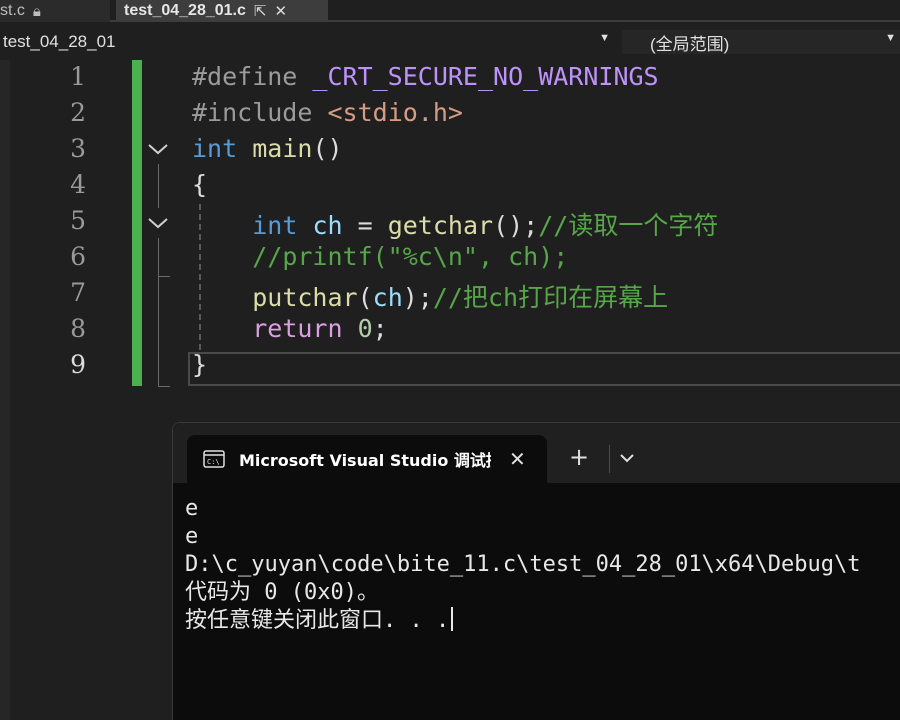 This screenshot has height=720, width=900. I want to click on line-number: 6, so click(78, 256).